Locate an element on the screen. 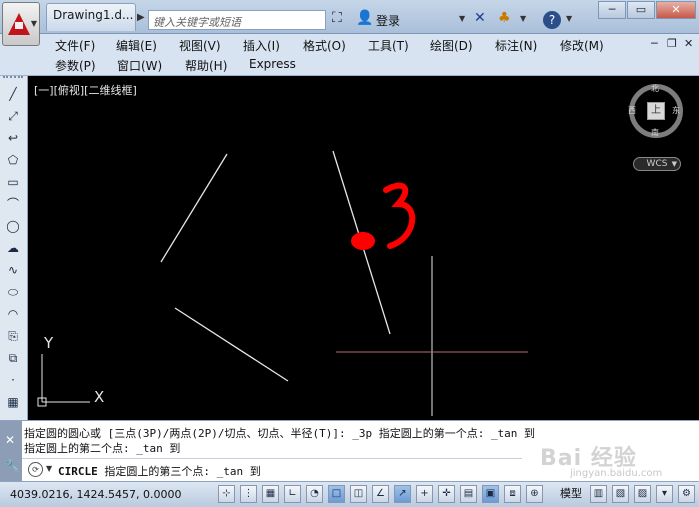 Image resolution: width=699 pixels, height=507 pixels. point-icon: · is located at coordinates (13, 380).